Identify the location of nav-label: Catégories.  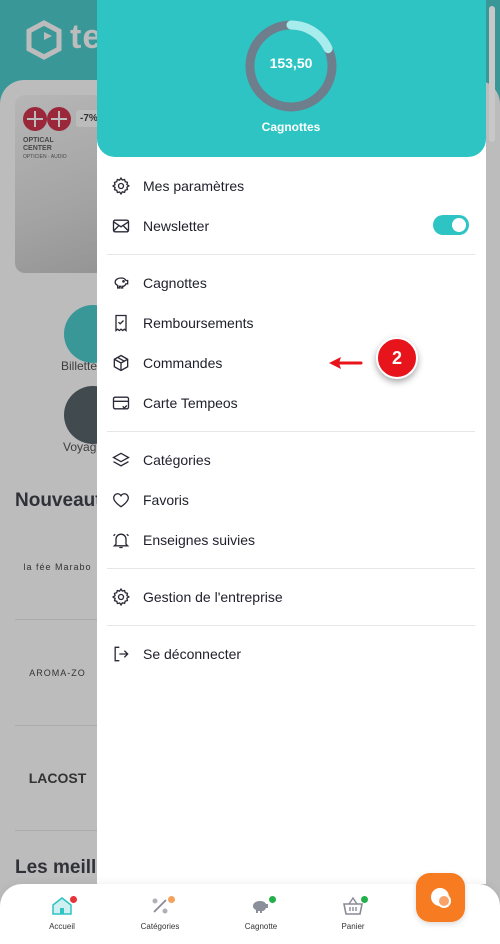
(160, 926).